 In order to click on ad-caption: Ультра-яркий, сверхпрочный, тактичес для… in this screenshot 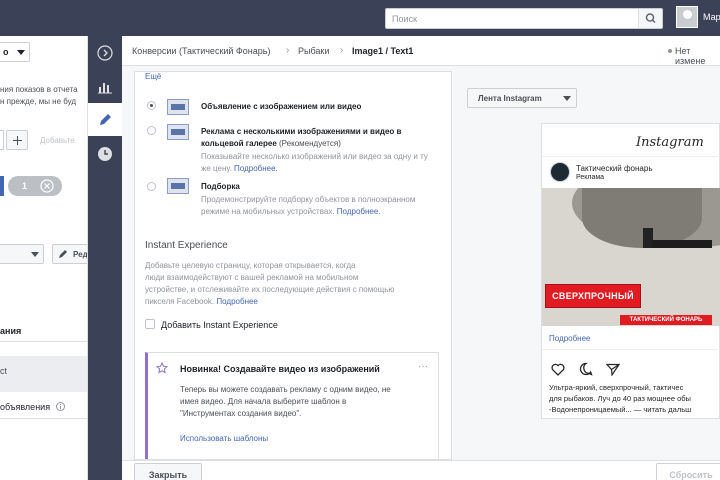, I will do `click(634, 398)`.